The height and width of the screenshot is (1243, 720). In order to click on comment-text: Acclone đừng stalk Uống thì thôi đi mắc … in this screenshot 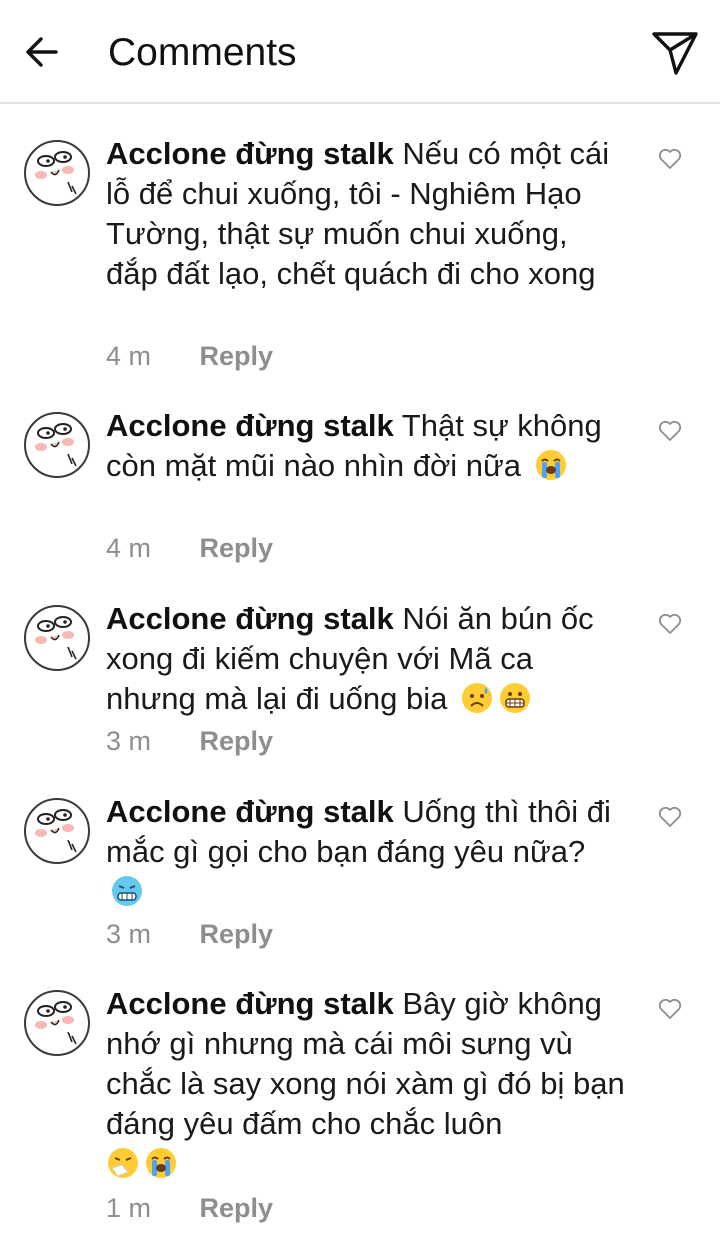, I will do `click(366, 852)`.